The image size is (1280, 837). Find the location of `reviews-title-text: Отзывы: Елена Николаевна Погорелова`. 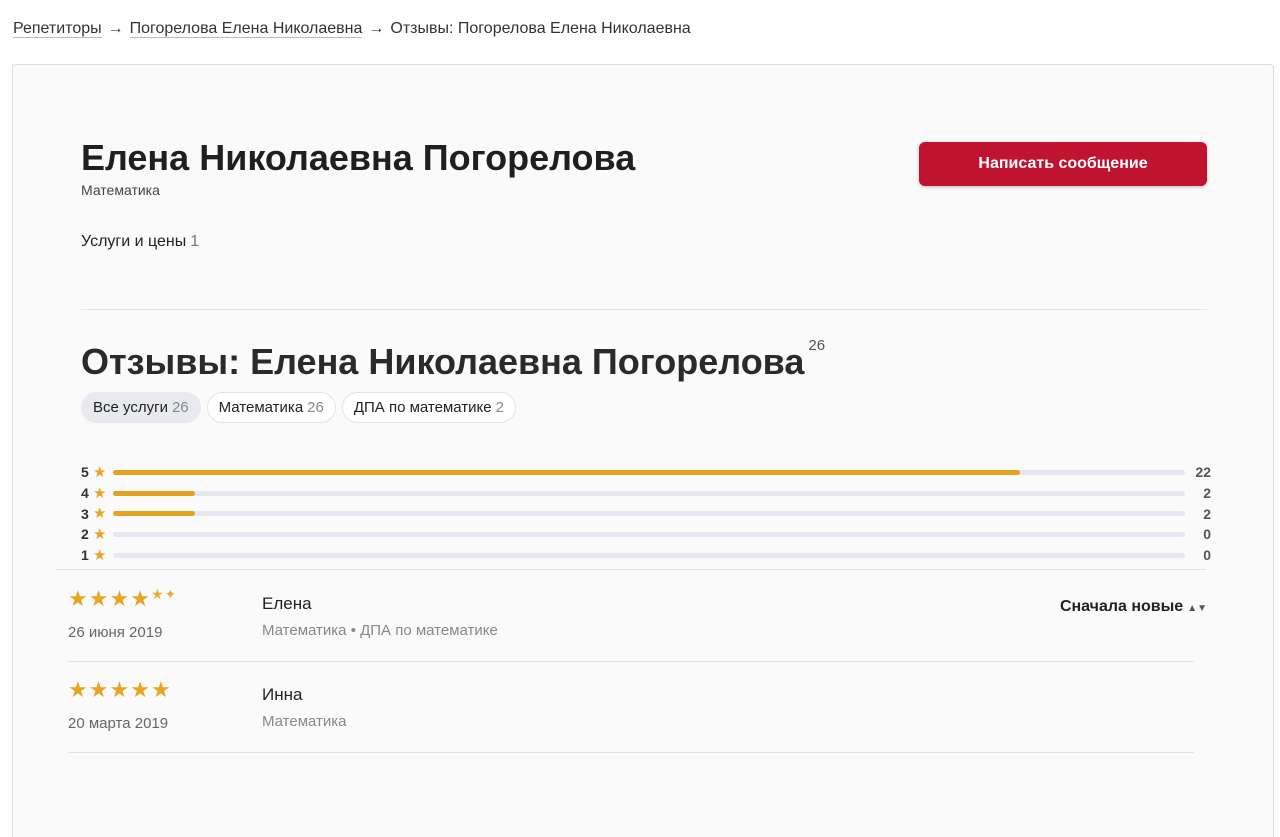

reviews-title-text: Отзывы: Елена Николаевна Погорелова is located at coordinates (443, 361).